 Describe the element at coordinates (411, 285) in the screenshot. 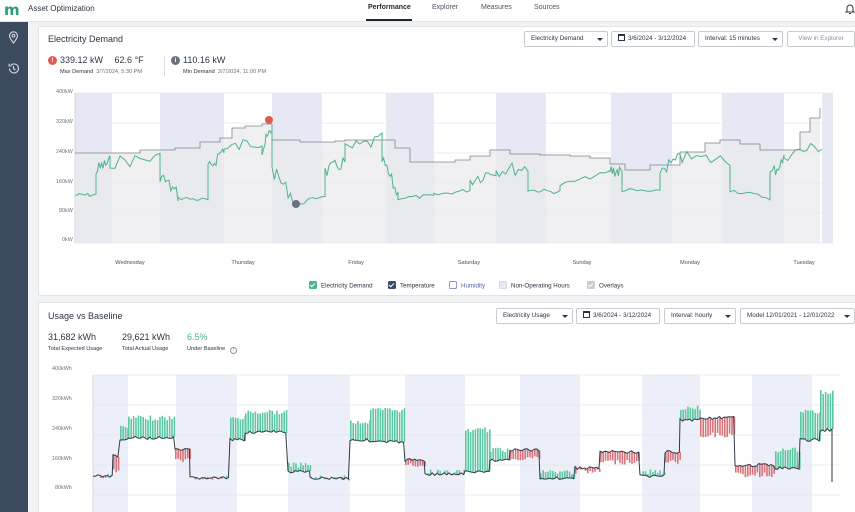

I see `legend-temperature: Temperature` at that location.